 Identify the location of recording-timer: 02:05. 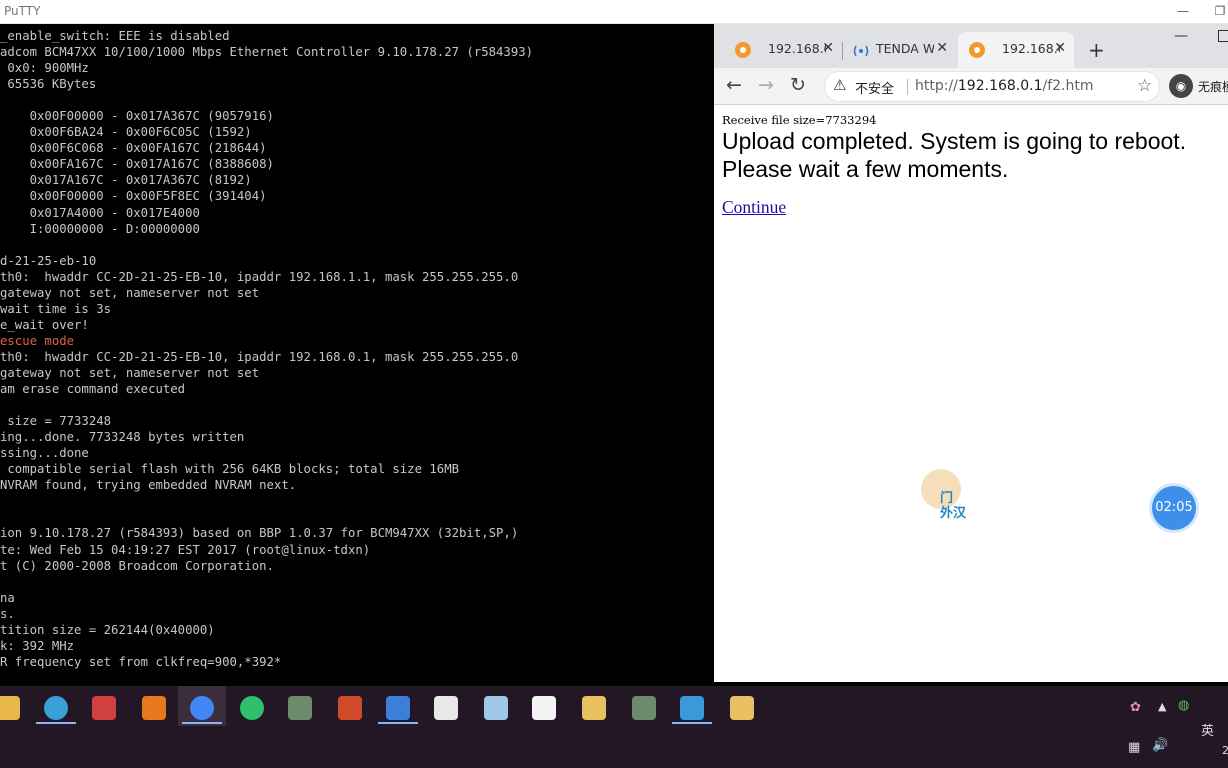
(1174, 508).